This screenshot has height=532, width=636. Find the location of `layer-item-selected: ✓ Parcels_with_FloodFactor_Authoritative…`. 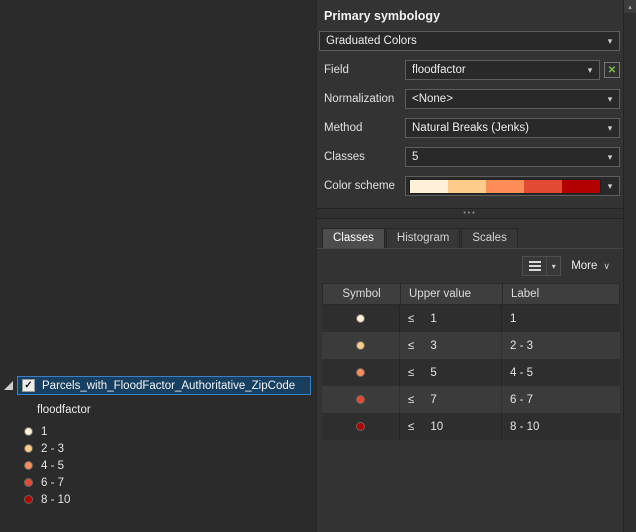

layer-item-selected: ✓ Parcels_with_FloodFactor_Authoritative… is located at coordinates (164, 385).